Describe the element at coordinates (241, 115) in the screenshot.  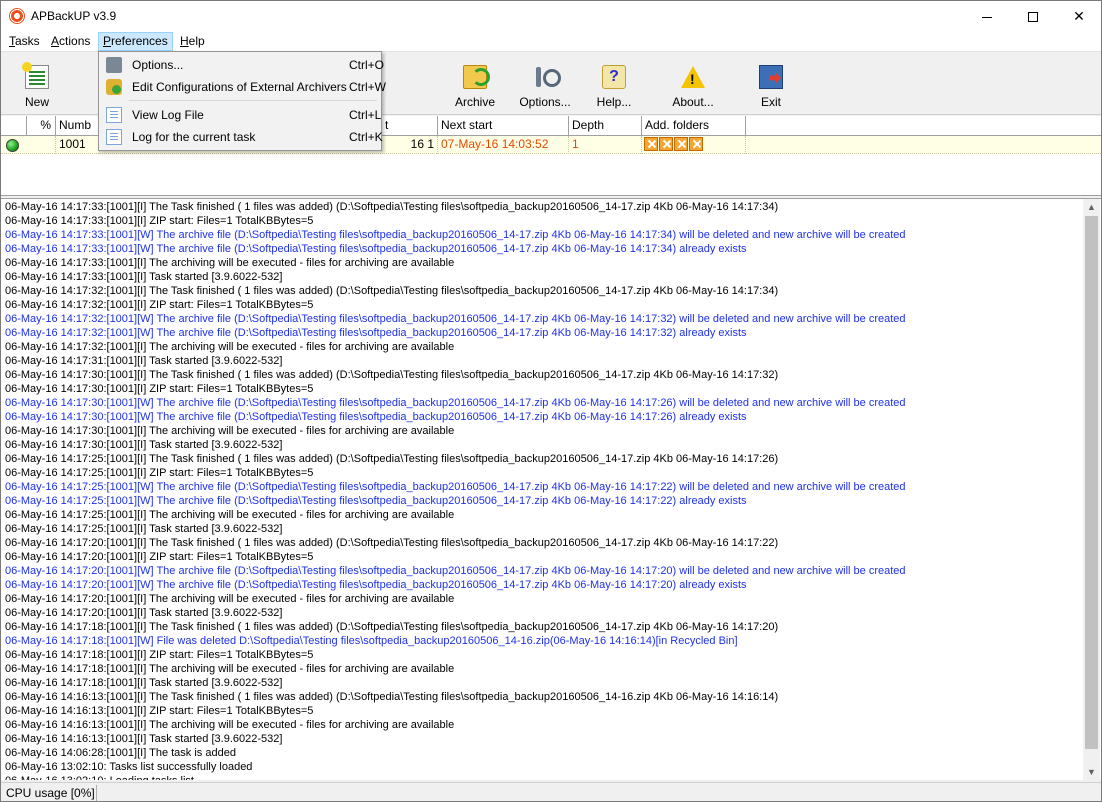
I see `menu-item-view-log: View Log File Ctrl+L` at that location.